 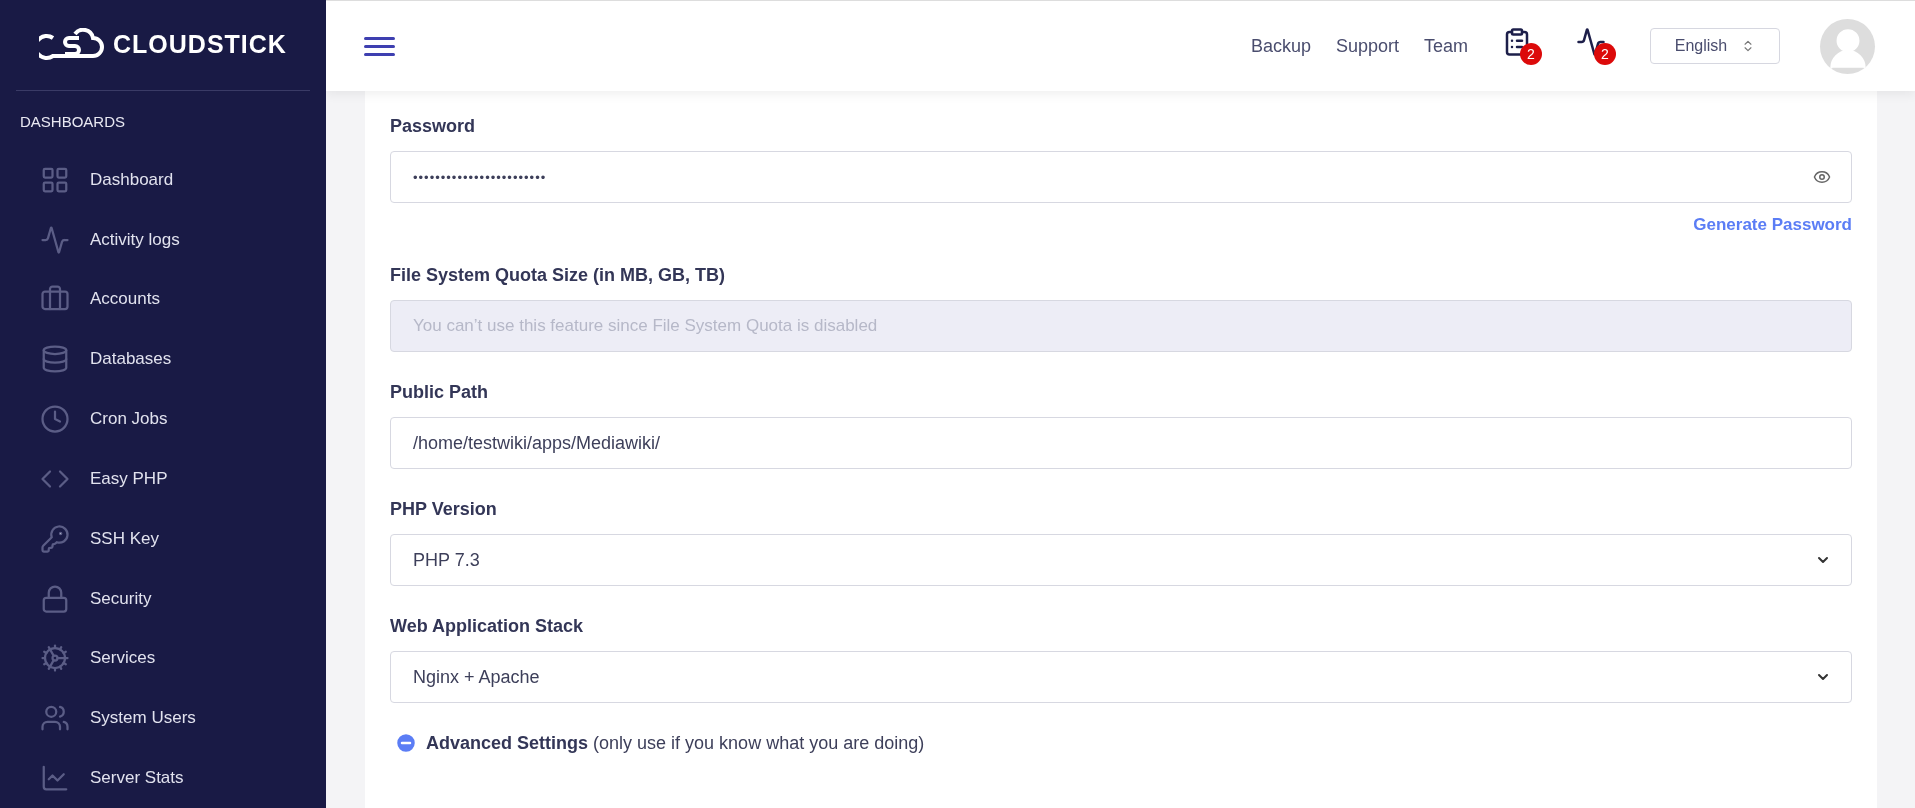 I want to click on generate-password-link: Generate Password, so click(x=1772, y=225).